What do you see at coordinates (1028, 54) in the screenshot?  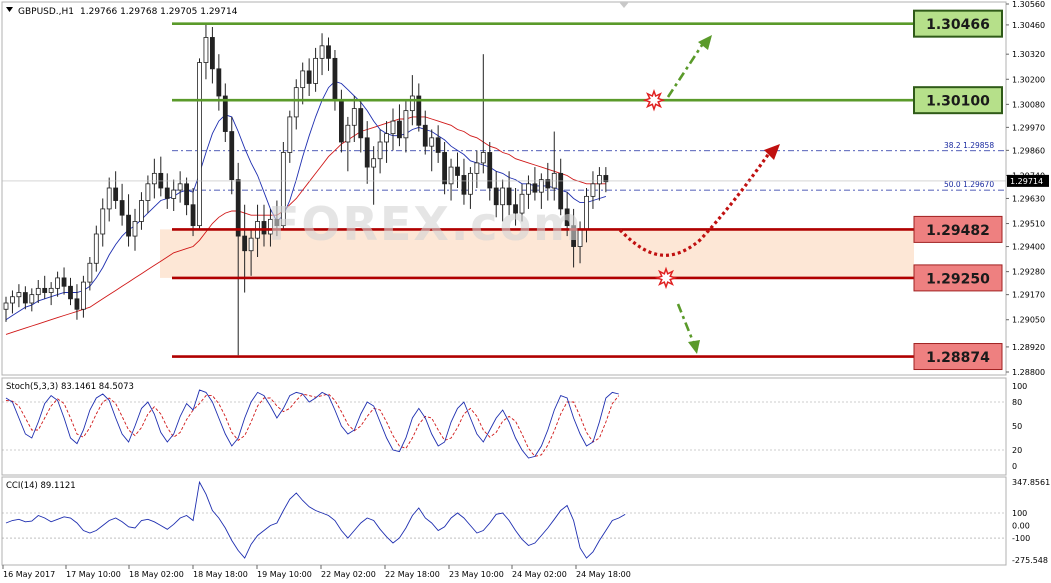 I see `price-axis-tick-label: 1.30320` at bounding box center [1028, 54].